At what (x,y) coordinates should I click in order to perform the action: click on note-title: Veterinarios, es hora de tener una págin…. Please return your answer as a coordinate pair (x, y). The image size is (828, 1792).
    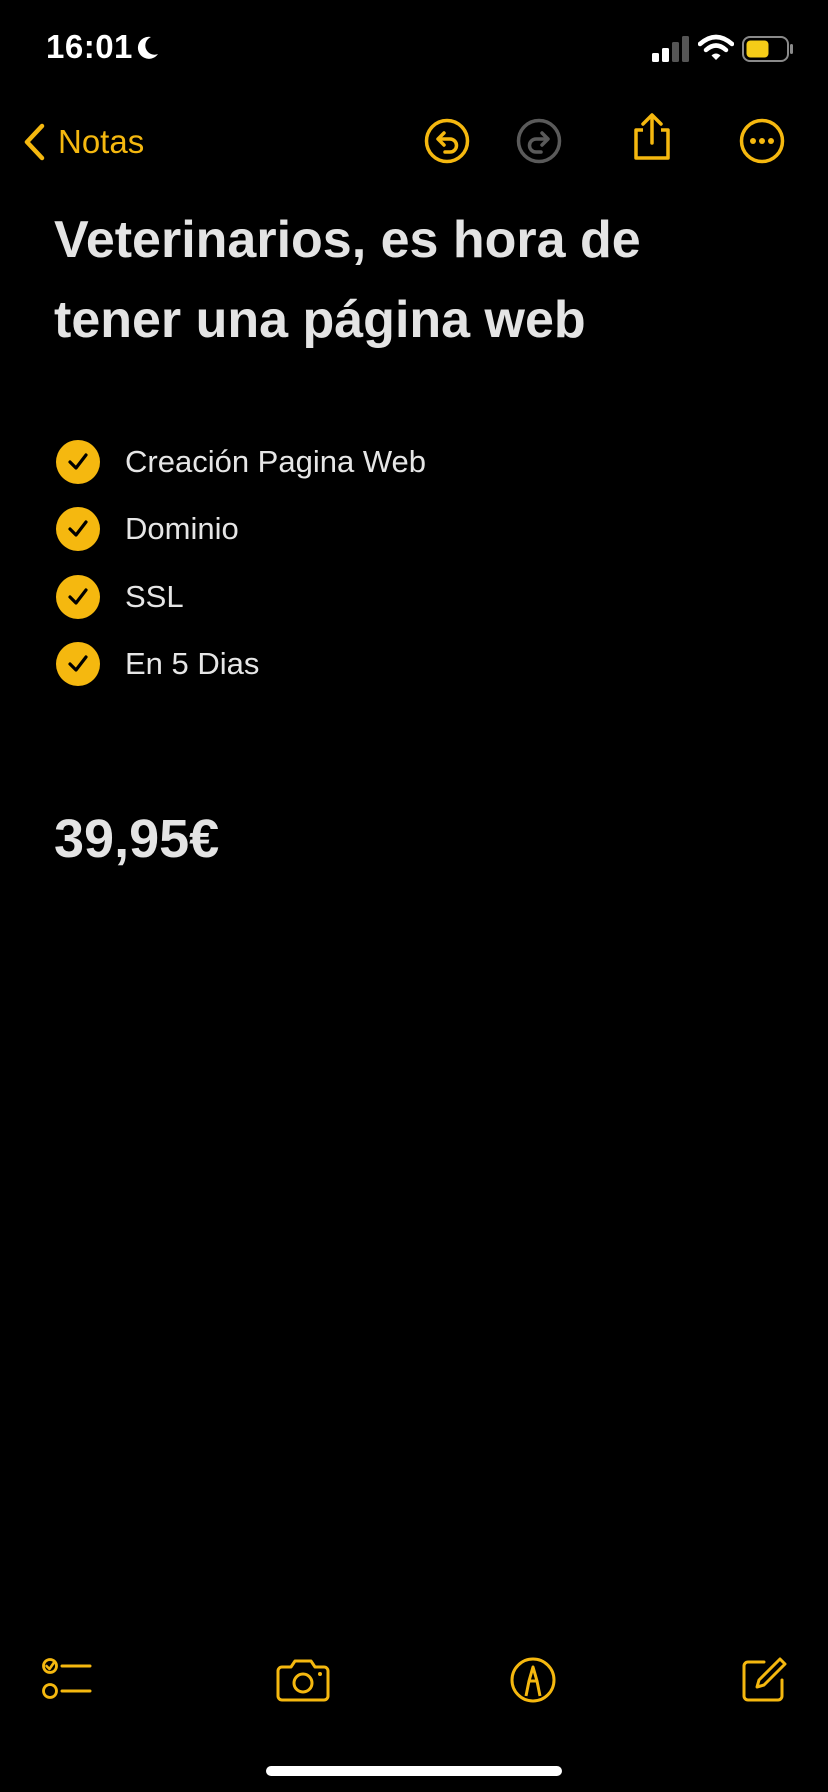
    Looking at the image, I should click on (414, 280).